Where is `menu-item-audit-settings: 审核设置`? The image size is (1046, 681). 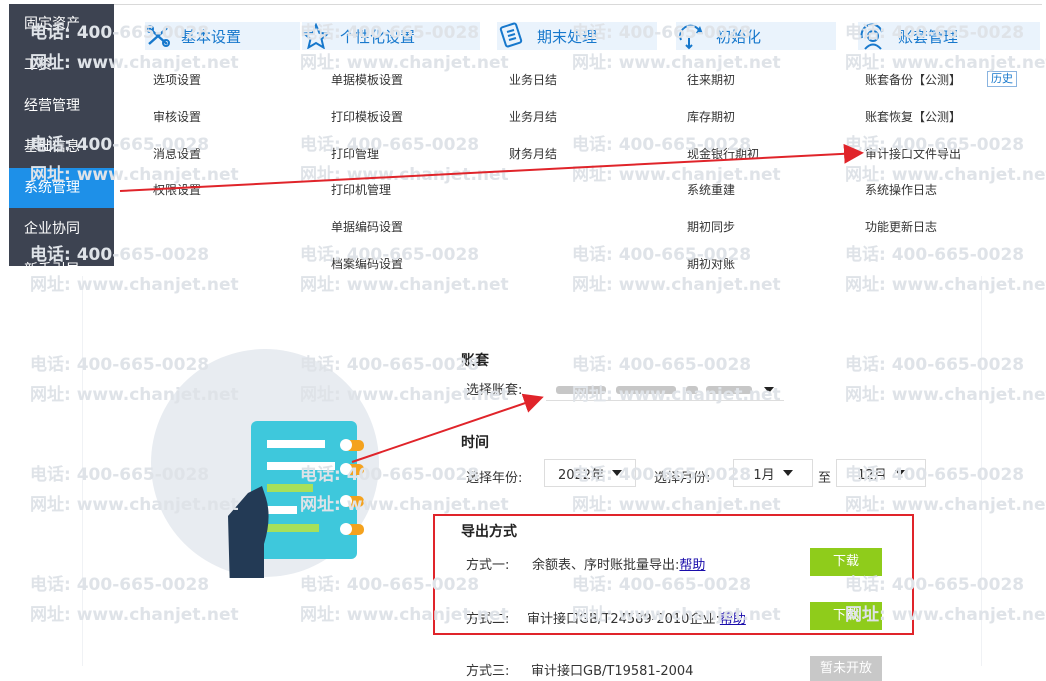 menu-item-audit-settings: 审核设置 is located at coordinates (177, 116).